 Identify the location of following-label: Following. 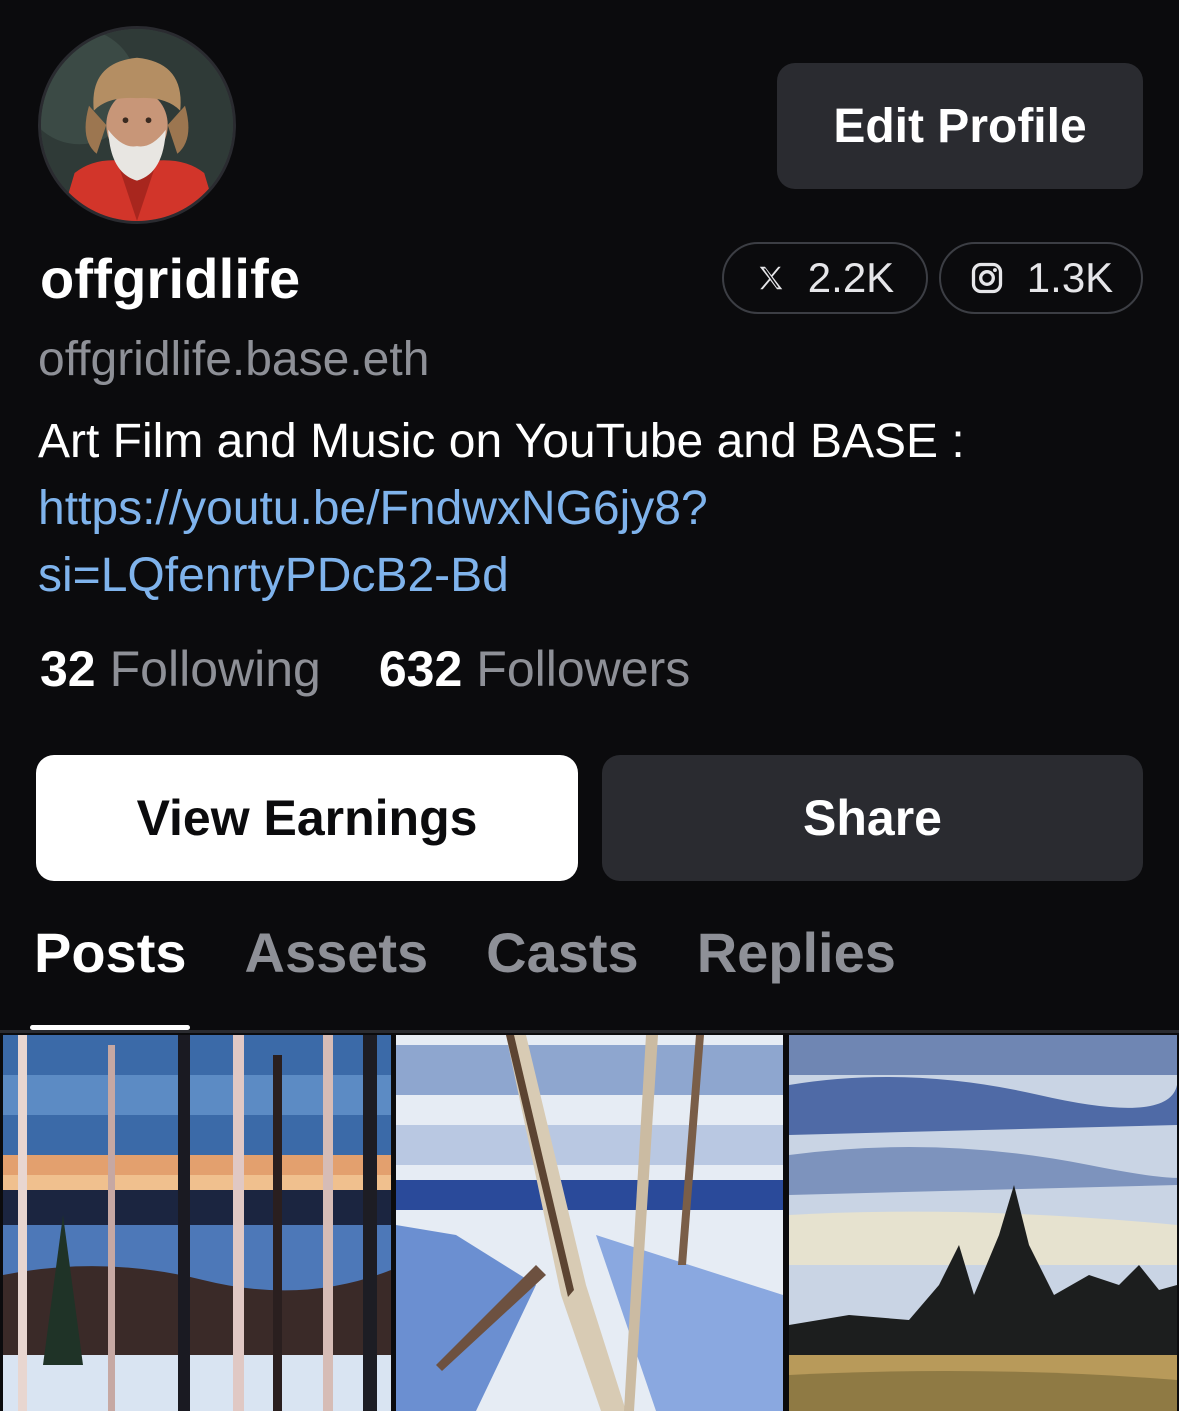
(215, 669).